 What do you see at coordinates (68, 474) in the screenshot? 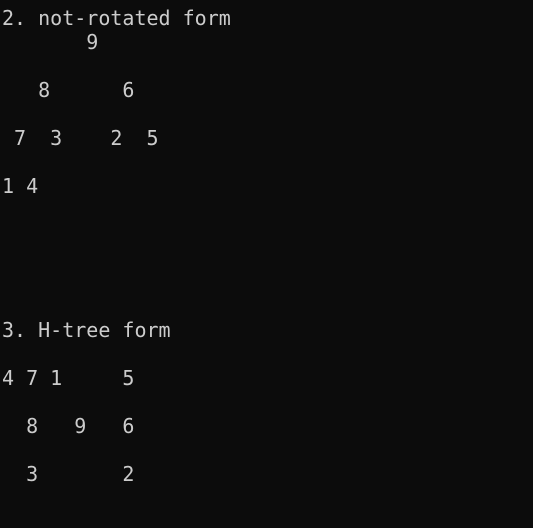
I see `h-tree-row-3: 3 2` at bounding box center [68, 474].